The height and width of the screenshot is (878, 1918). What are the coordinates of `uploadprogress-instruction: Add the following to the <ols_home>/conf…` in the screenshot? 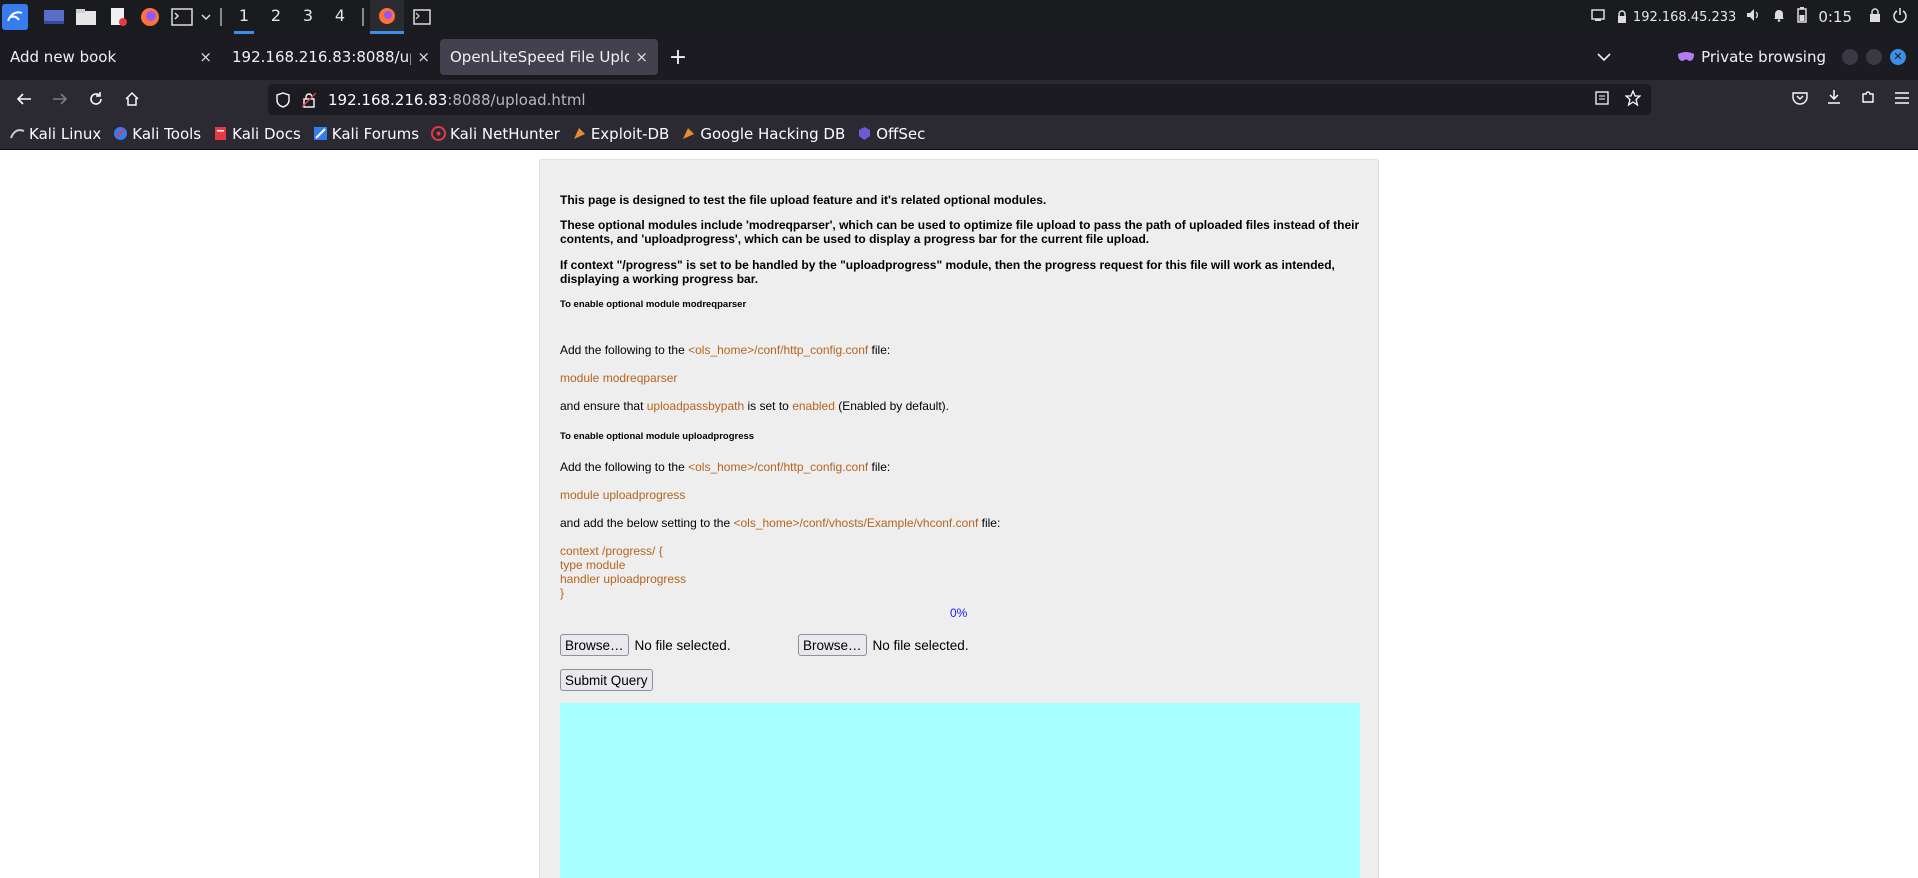 It's located at (725, 467).